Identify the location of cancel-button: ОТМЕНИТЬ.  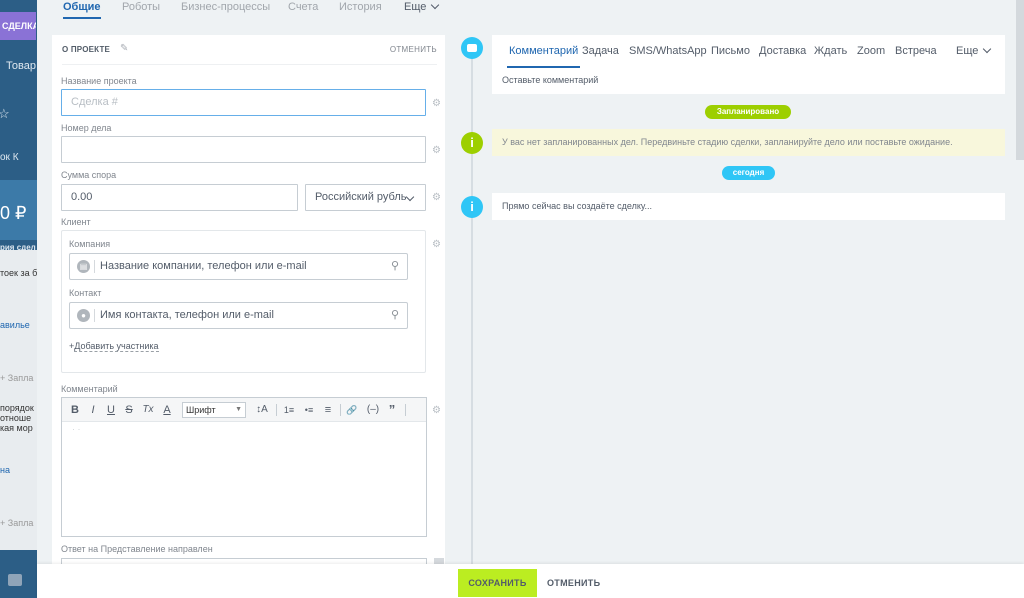
(573, 583).